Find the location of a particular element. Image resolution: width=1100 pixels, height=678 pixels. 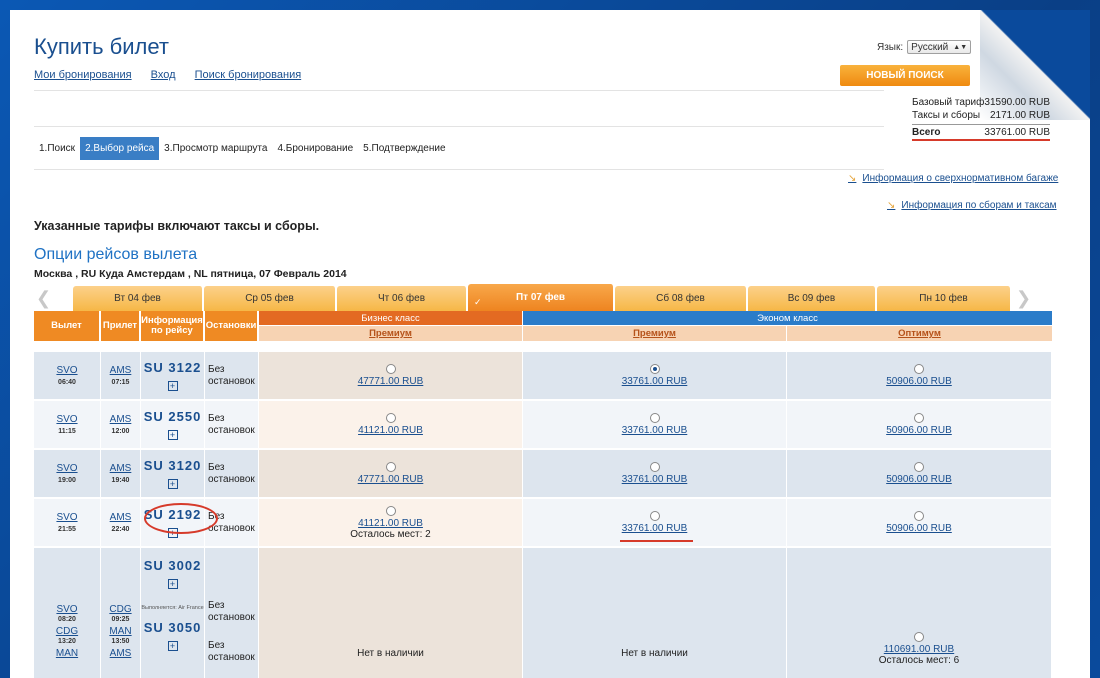

step-review-route: 3.Просмотр маршрута is located at coordinates (215, 148).